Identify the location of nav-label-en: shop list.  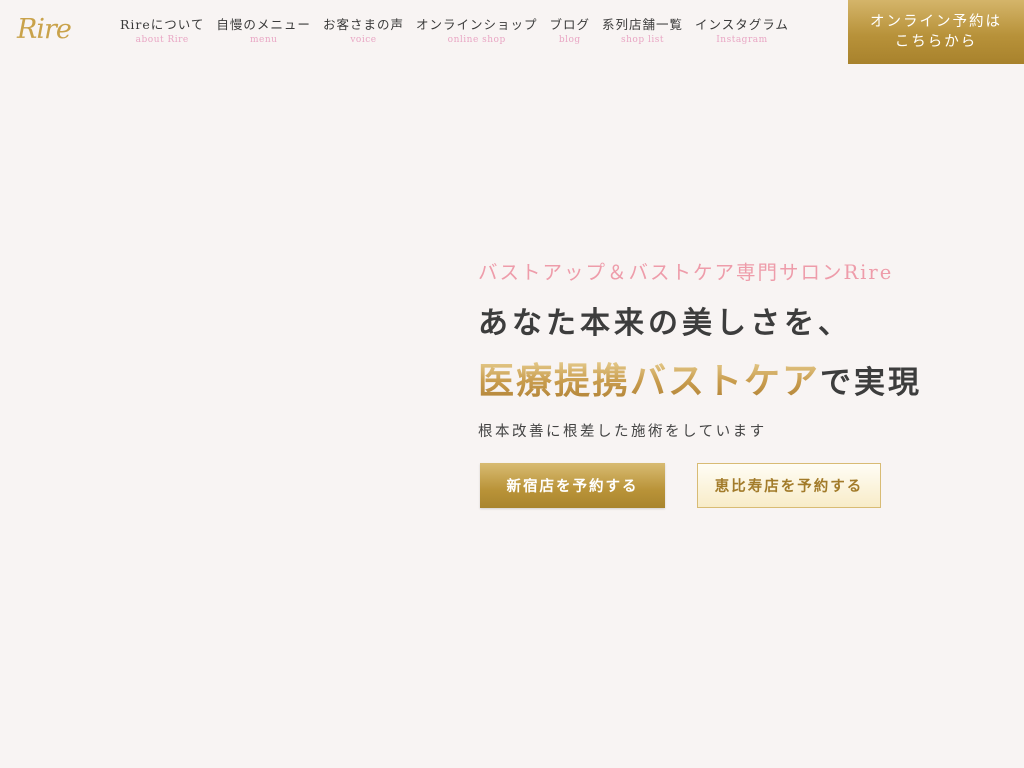
(642, 40).